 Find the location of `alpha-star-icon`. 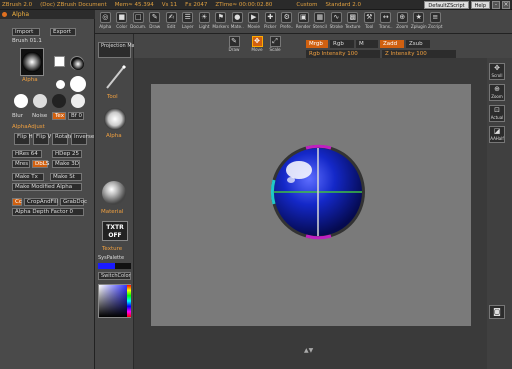

alpha-star-icon is located at coordinates (40, 101).